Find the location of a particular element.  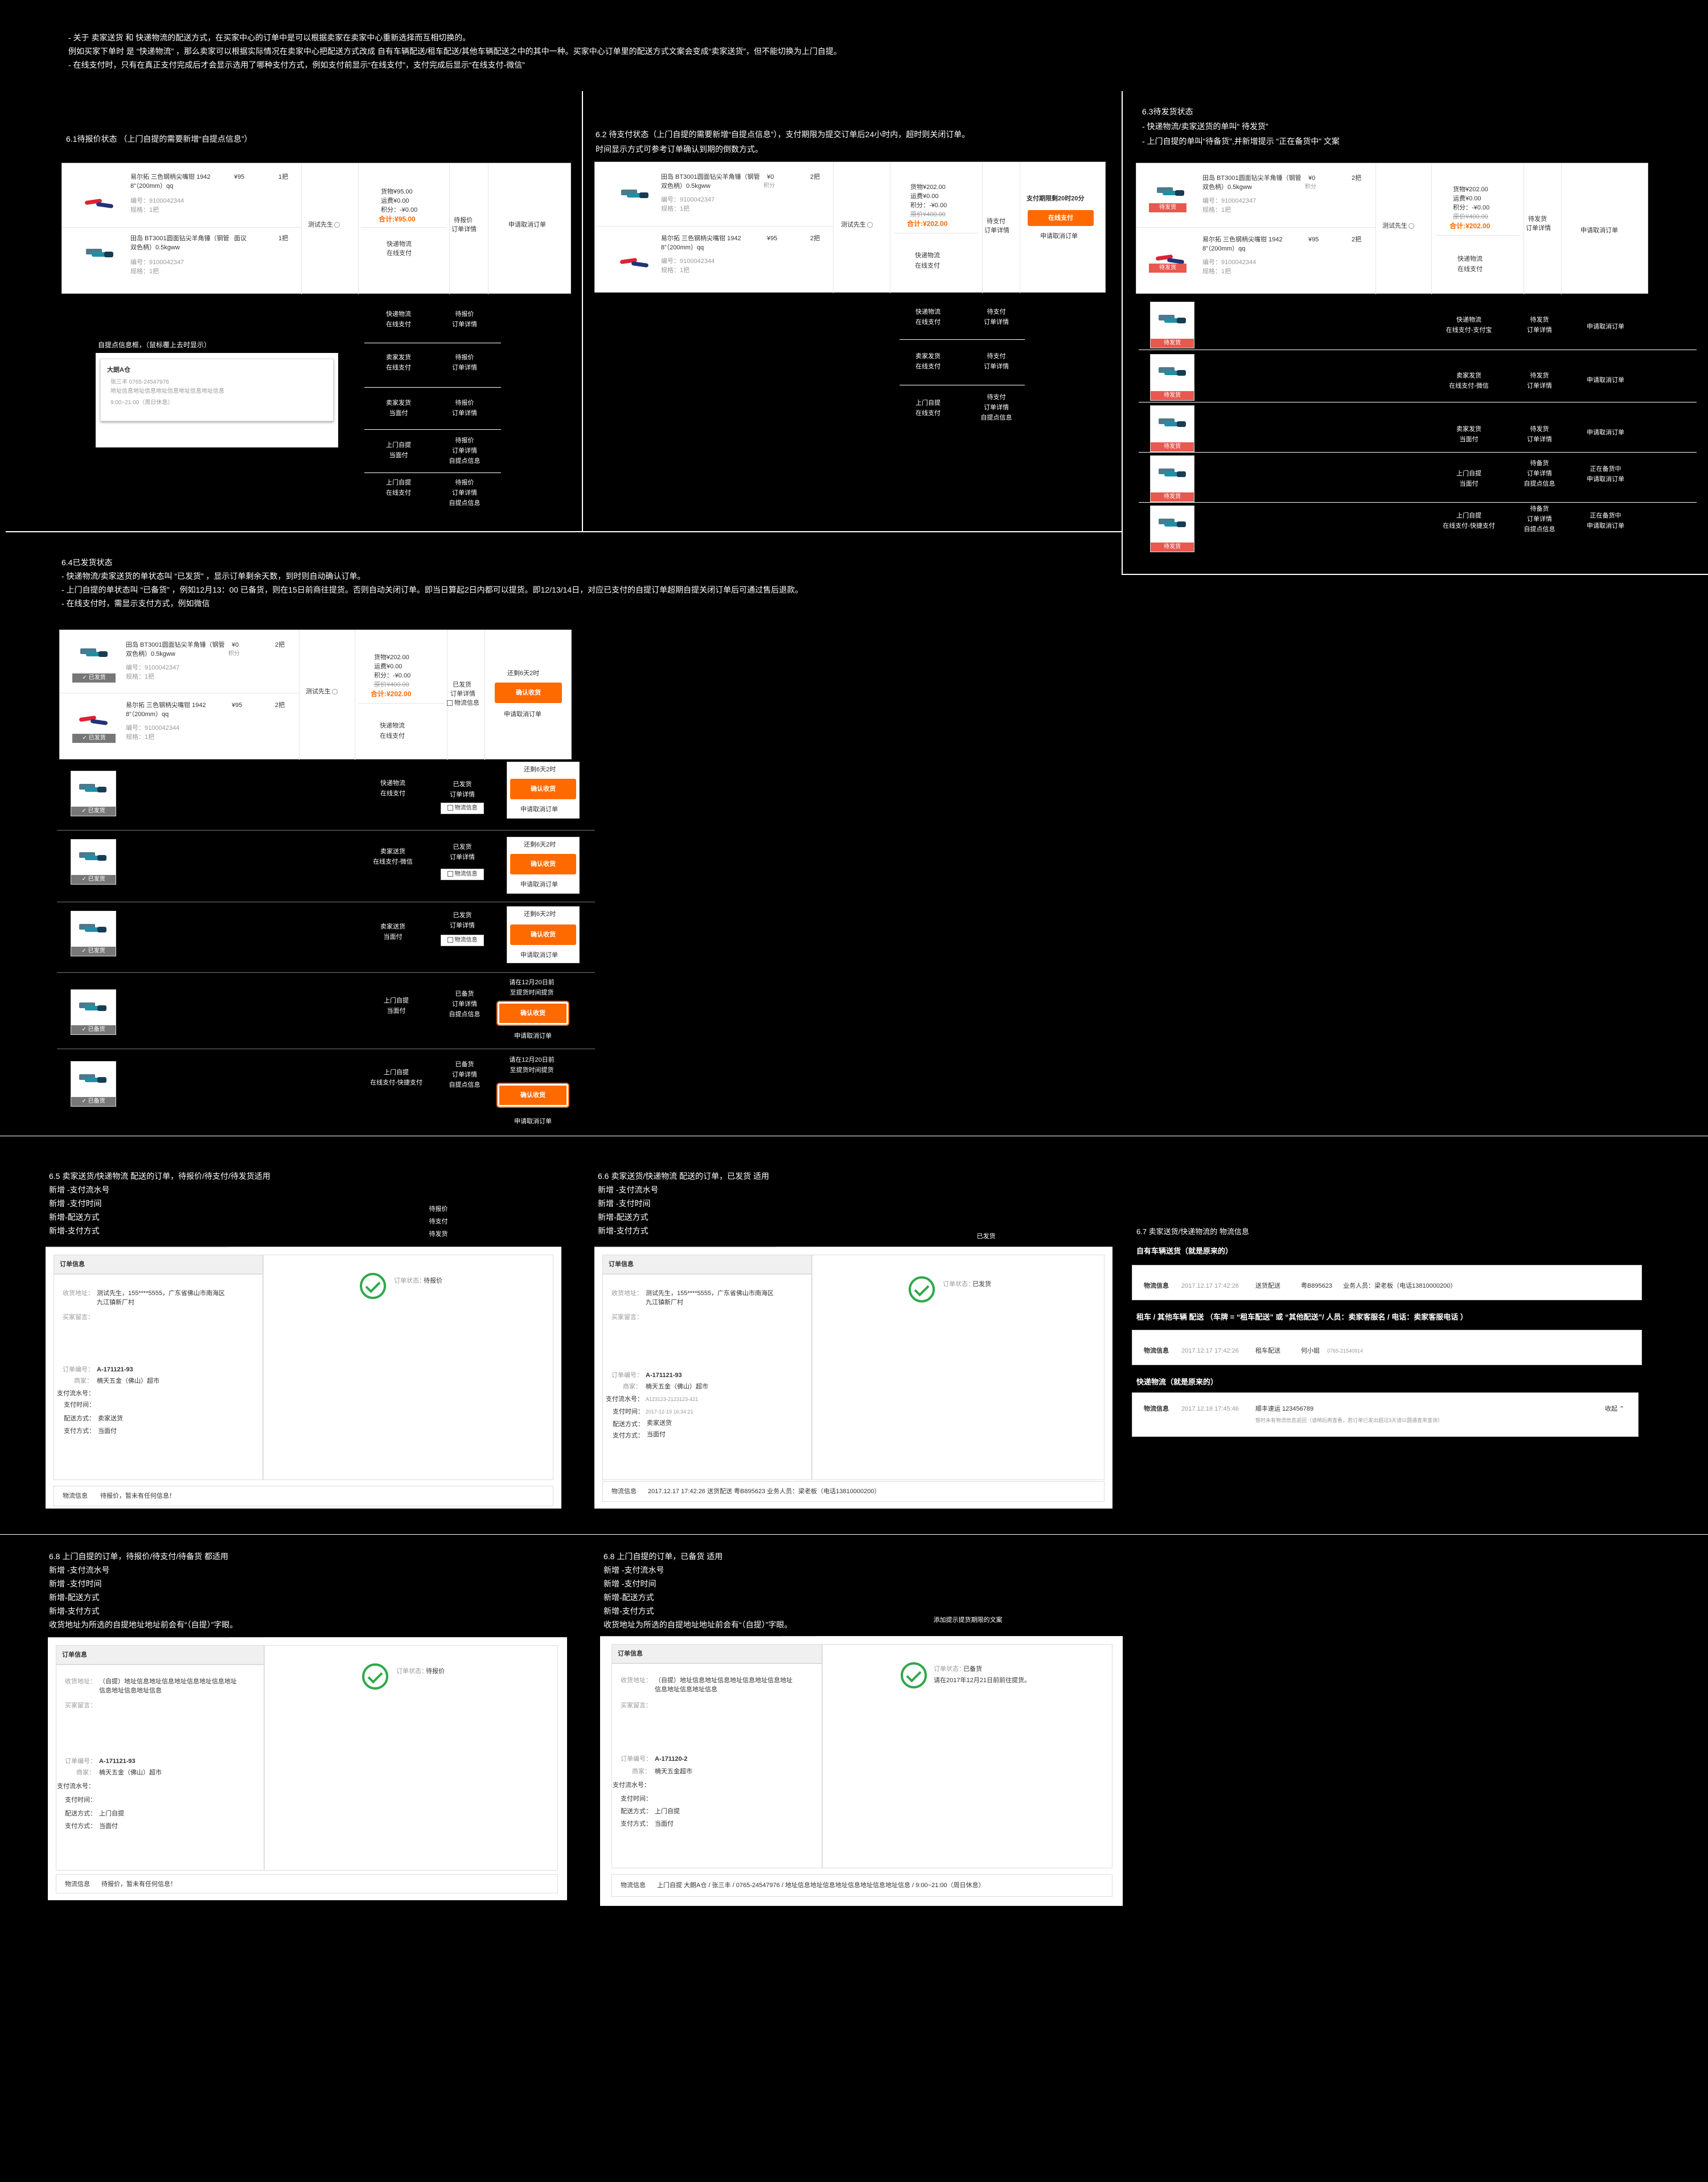

section-title: 6.8 上门自提的订单，待报价/待支付/待备货 都适用 is located at coordinates (139, 1557).